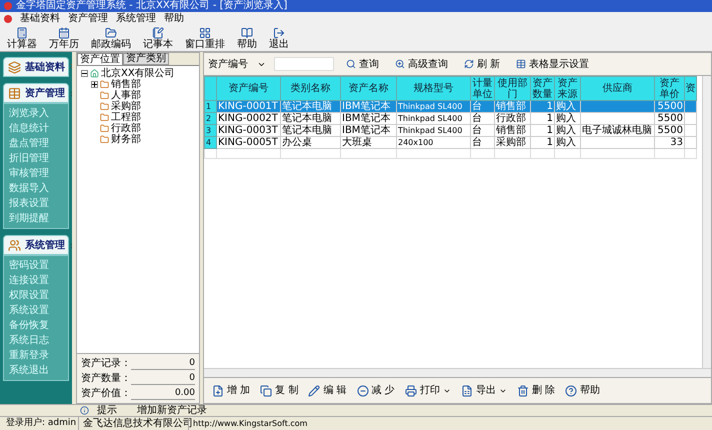  What do you see at coordinates (218, 390) in the screenshot?
I see `file-plus-icon` at bounding box center [218, 390].